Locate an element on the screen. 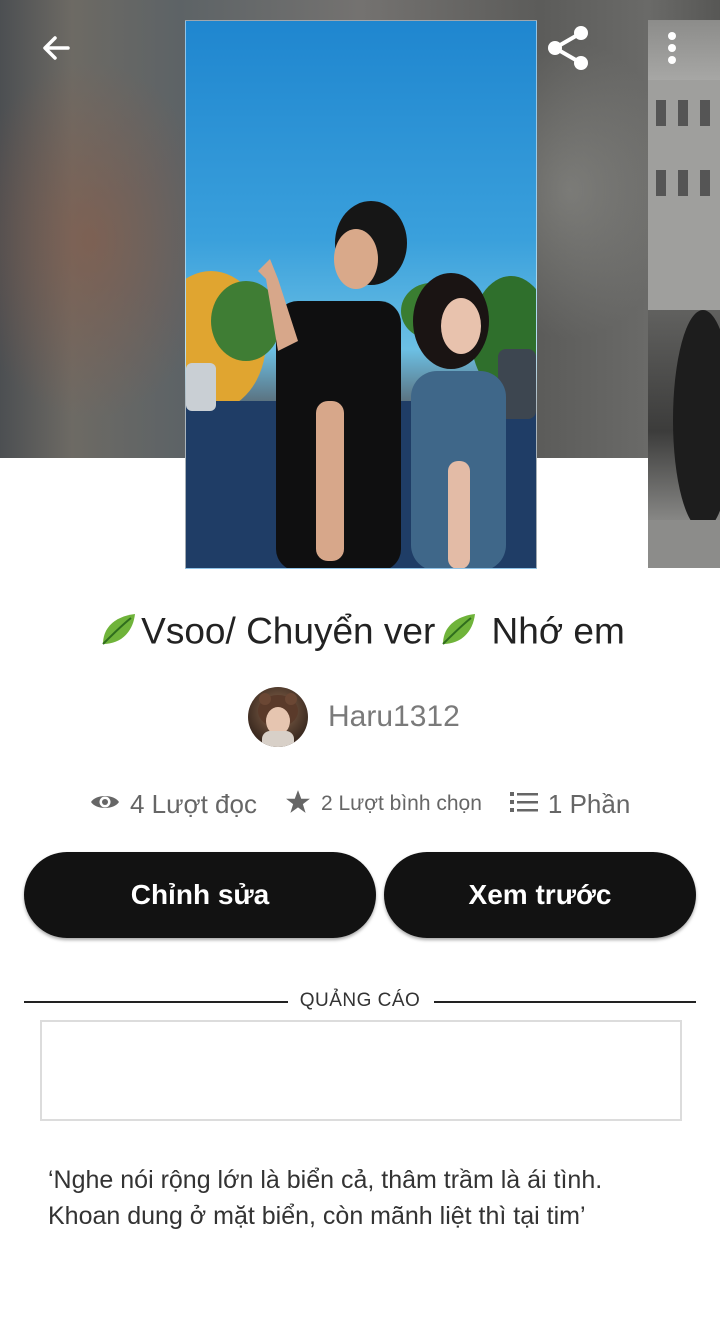 The height and width of the screenshot is (1339, 720). ad-label-row: QUẢNG CÁO is located at coordinates (360, 1002).